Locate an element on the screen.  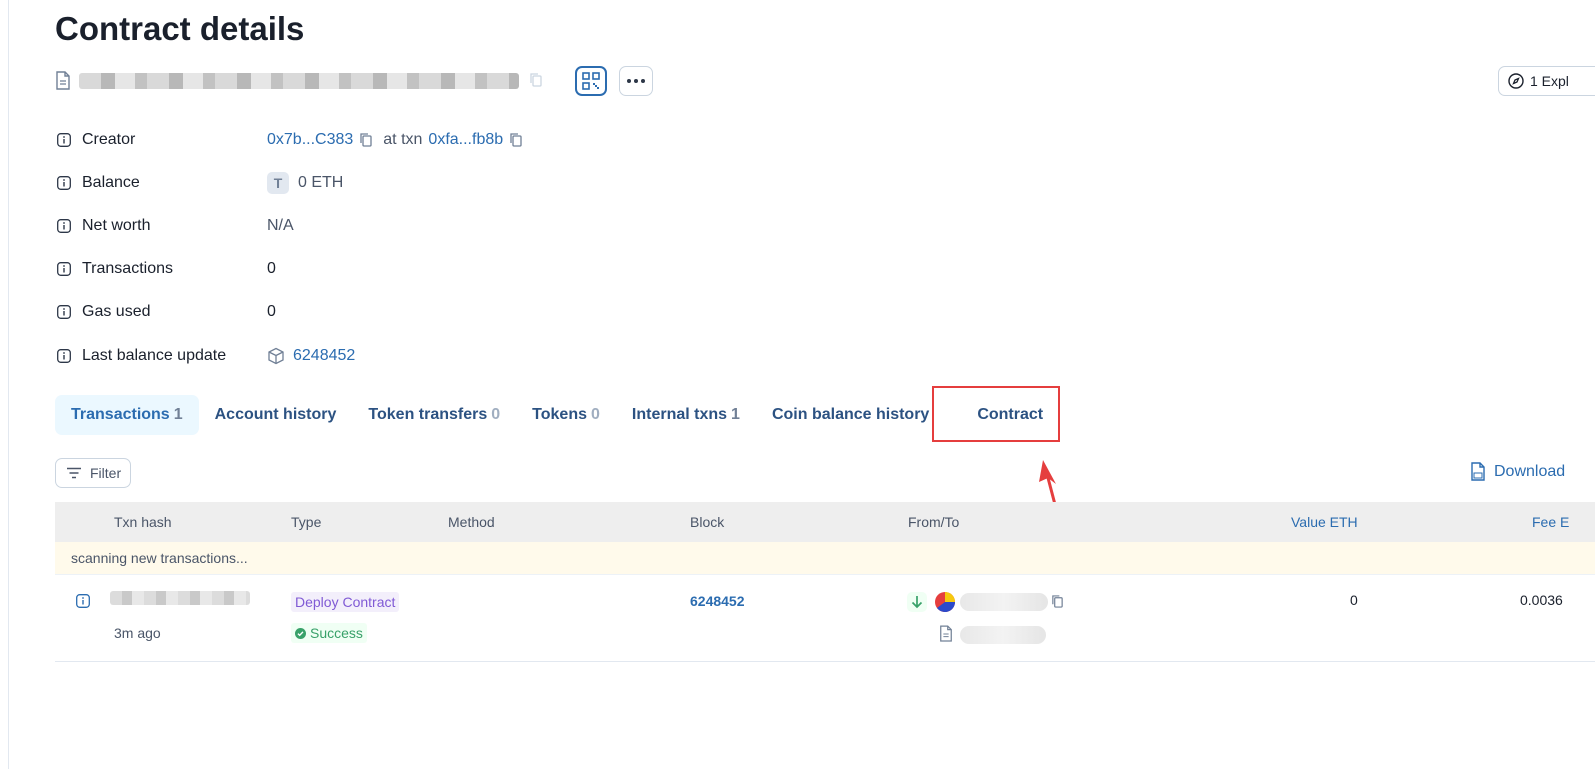
txn-fee: 0.0036 is located at coordinates (1541, 600).